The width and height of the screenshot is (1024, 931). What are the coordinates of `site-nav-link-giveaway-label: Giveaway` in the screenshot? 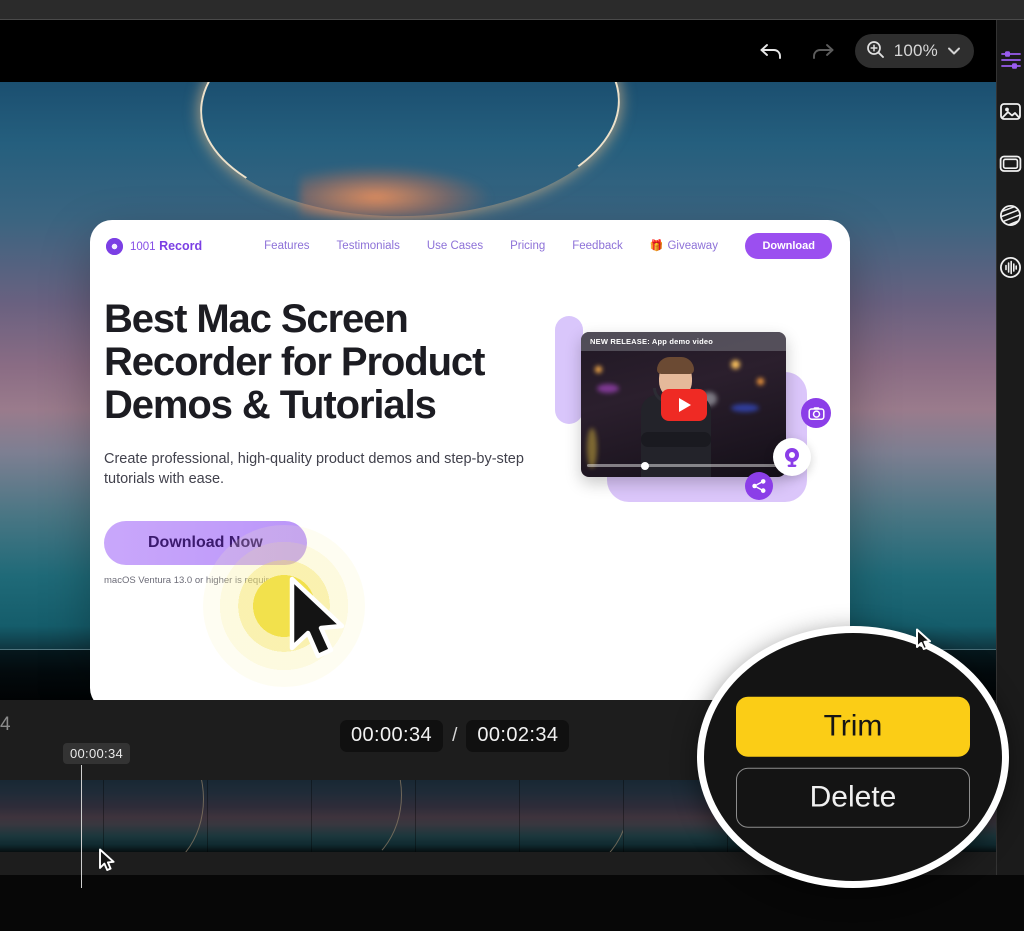 It's located at (692, 246).